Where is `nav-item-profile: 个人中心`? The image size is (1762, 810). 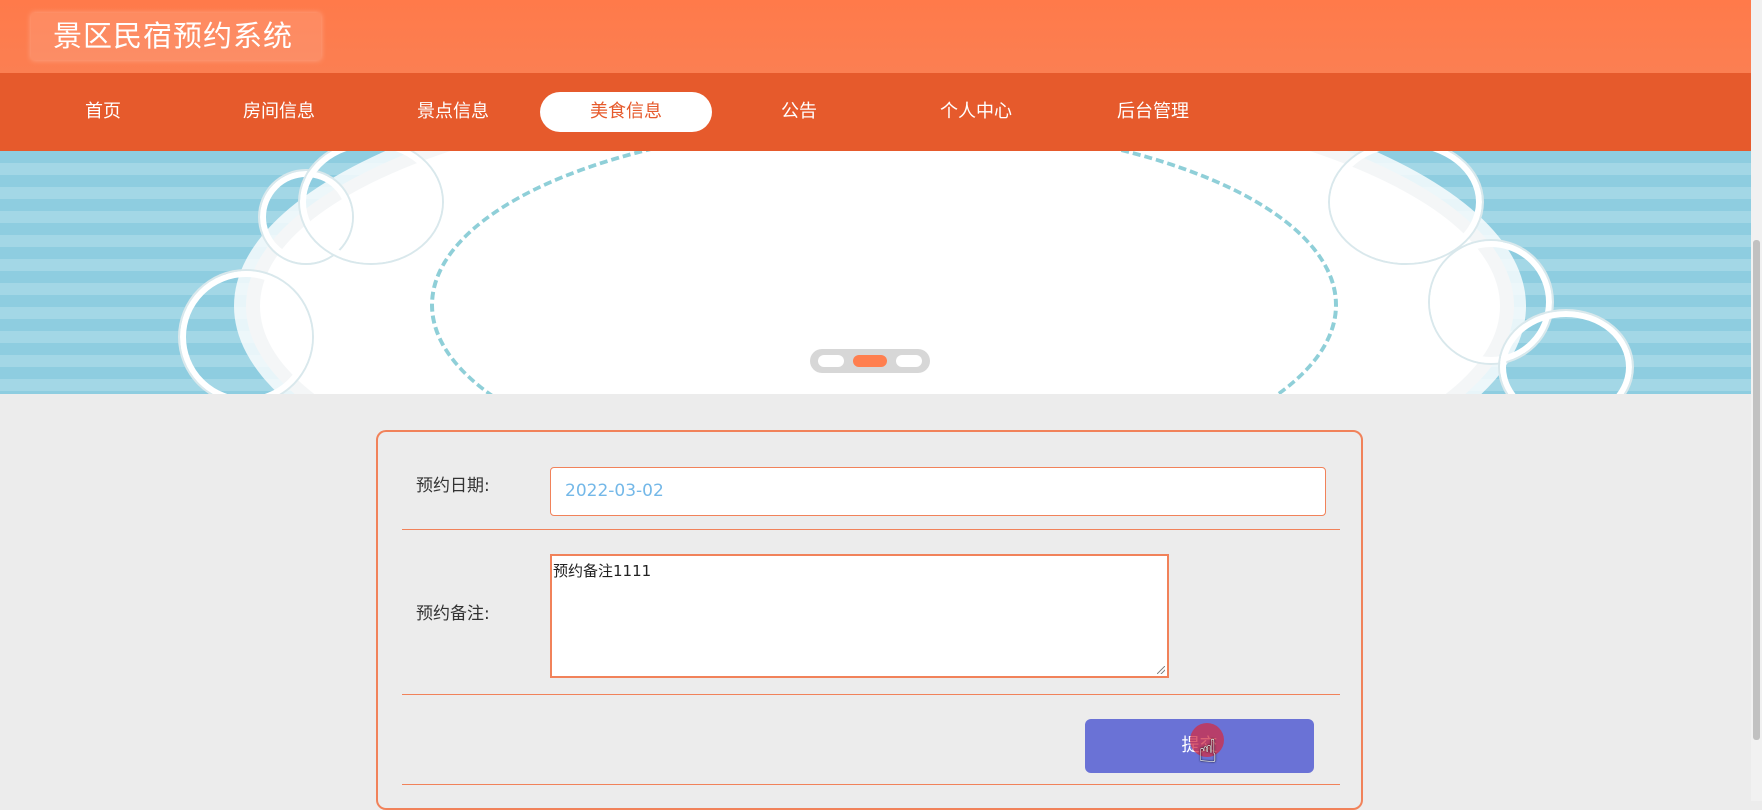 nav-item-profile: 个人中心 is located at coordinates (976, 112).